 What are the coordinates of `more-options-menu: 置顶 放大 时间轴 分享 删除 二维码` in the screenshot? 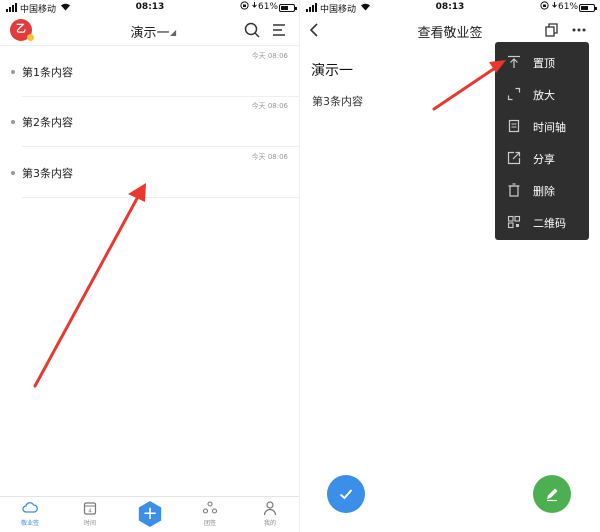 It's located at (542, 141).